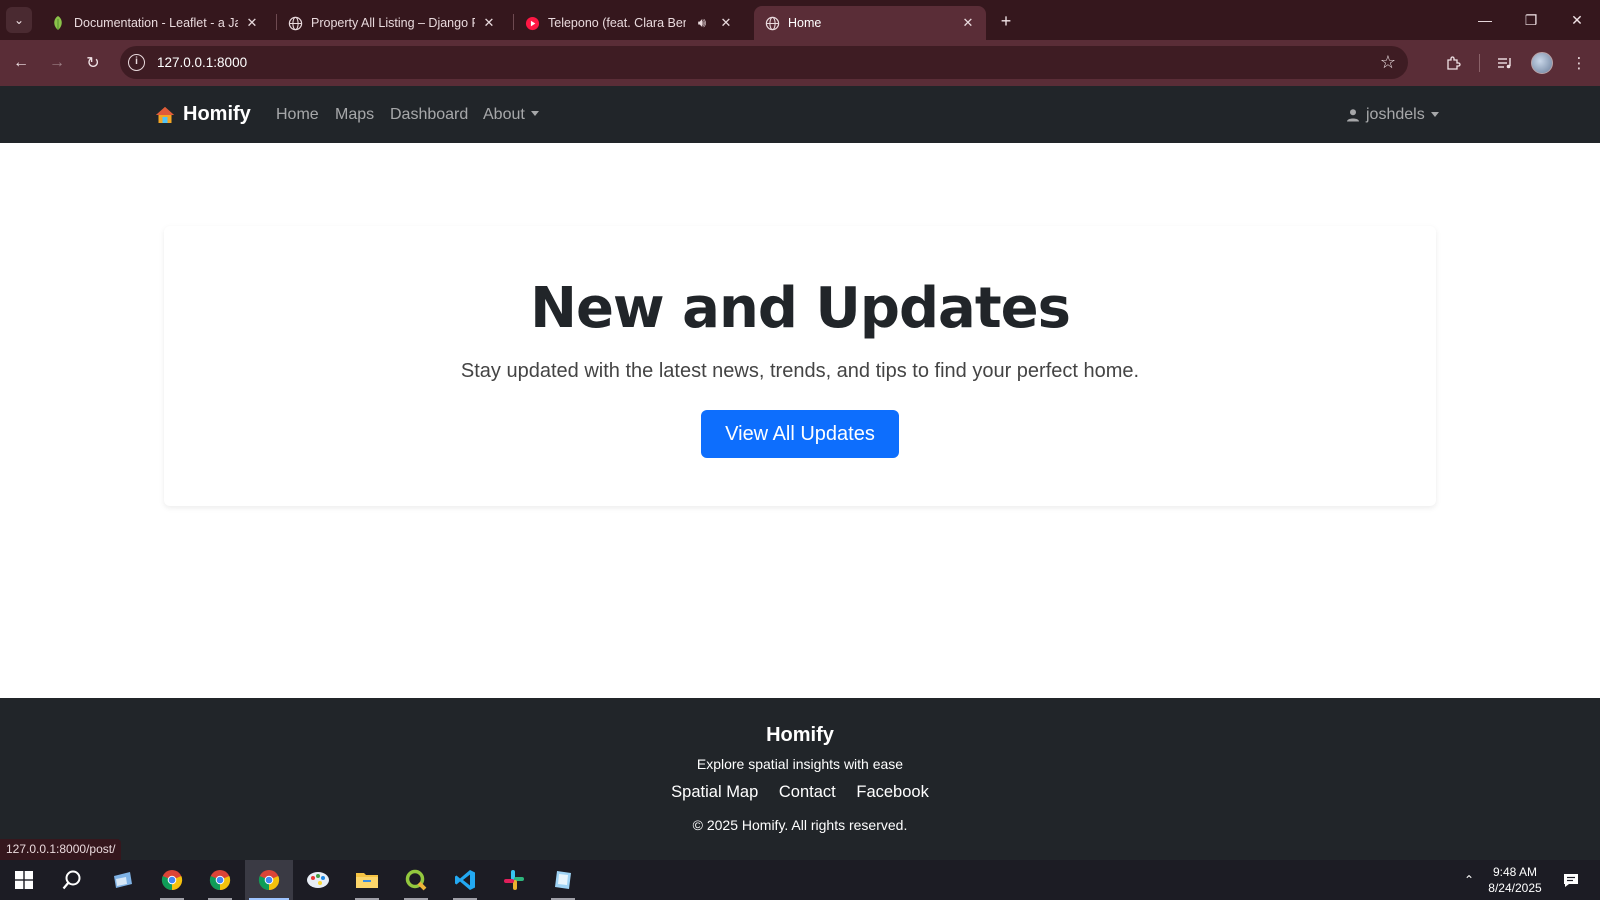  I want to click on address-bar: i 127.0.0.1:8000 ☆, so click(764, 62).